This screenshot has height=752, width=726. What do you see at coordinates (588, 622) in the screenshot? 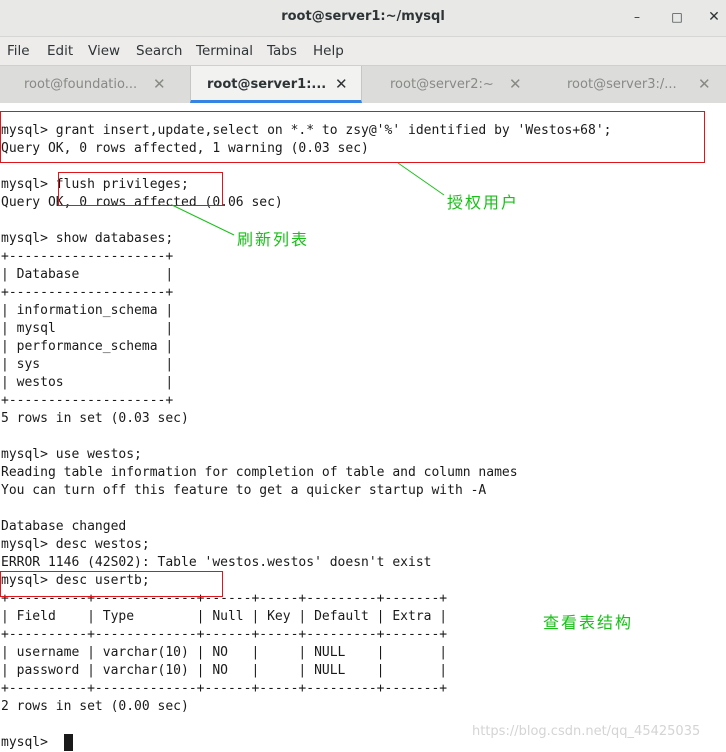
I see `desc-note: 查看表结构` at bounding box center [588, 622].